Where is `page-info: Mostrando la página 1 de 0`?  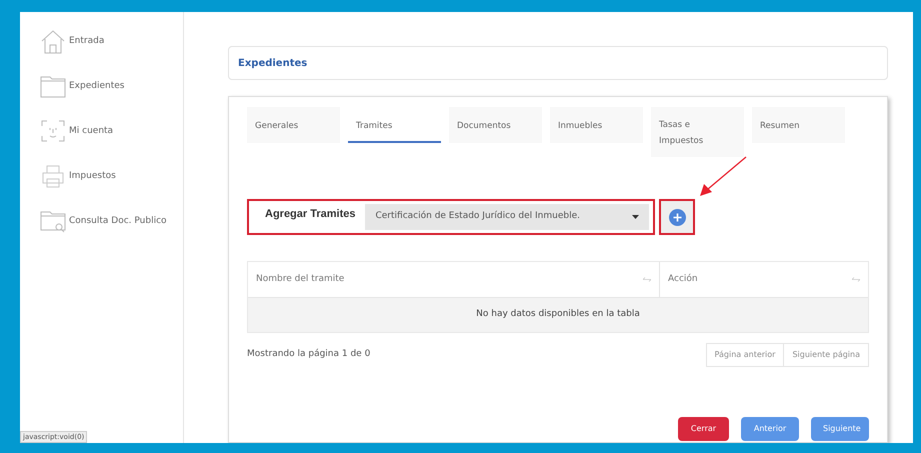
page-info: Mostrando la página 1 de 0 is located at coordinates (308, 355).